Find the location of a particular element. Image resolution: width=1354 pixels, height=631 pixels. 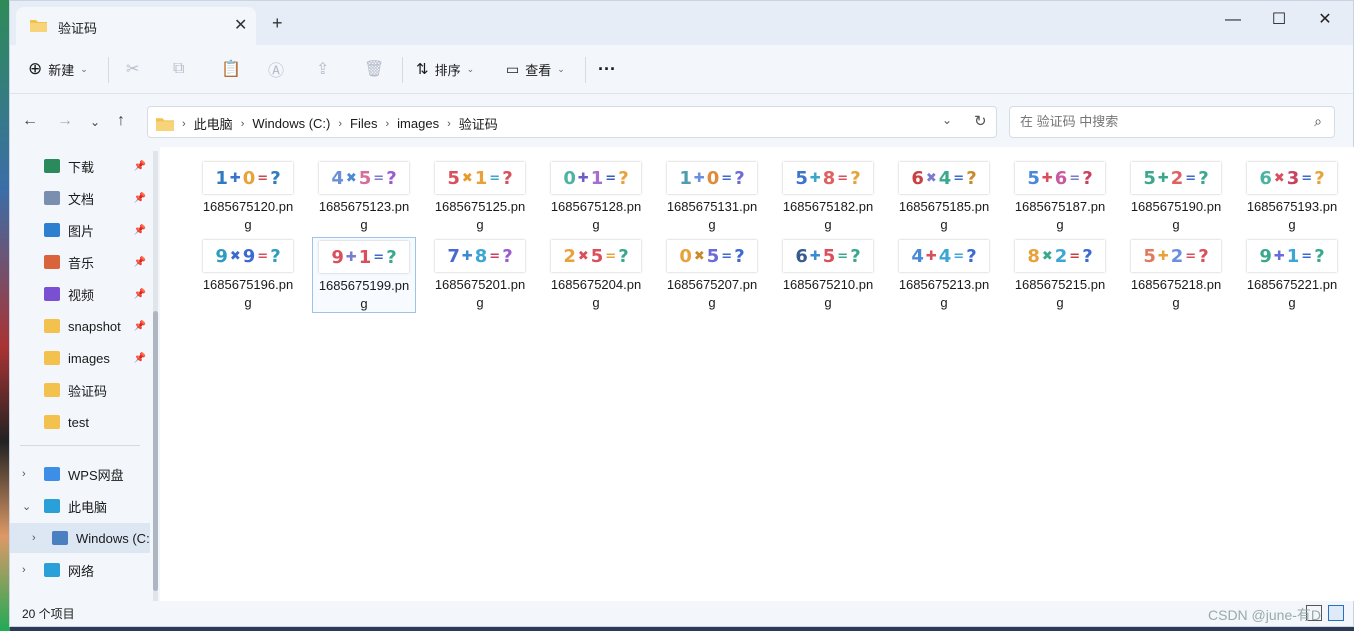

expand-chevron-icon: ⌄ is located at coordinates (26, 506).